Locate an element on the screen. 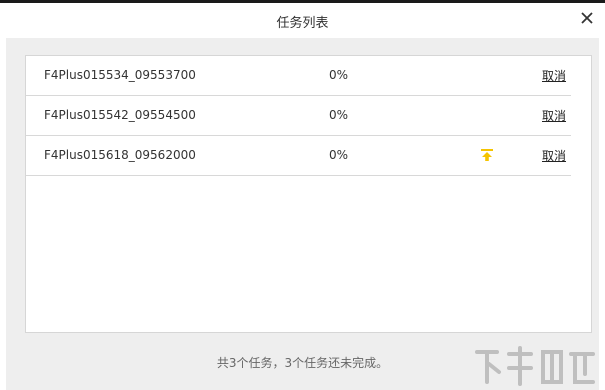 Image resolution: width=605 pixels, height=390 pixels. task-name: F4Plus015618_09562000 is located at coordinates (120, 155).